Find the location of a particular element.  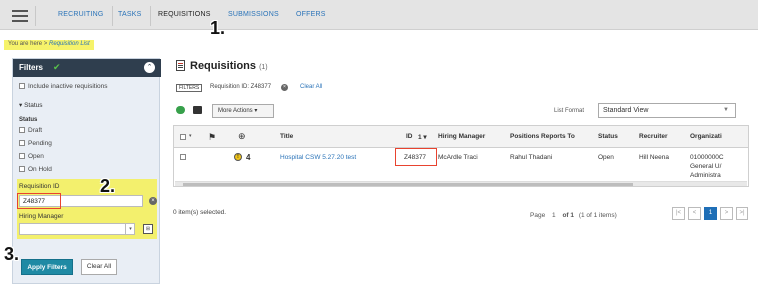

status-draft-checkbox: Draft is located at coordinates (30, 130).